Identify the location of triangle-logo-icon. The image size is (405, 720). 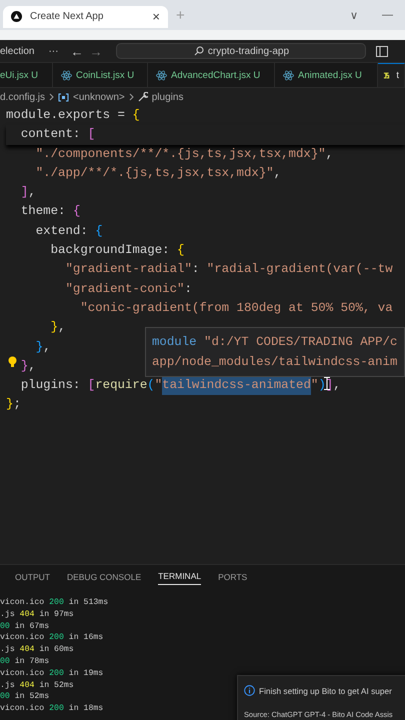
(16, 16).